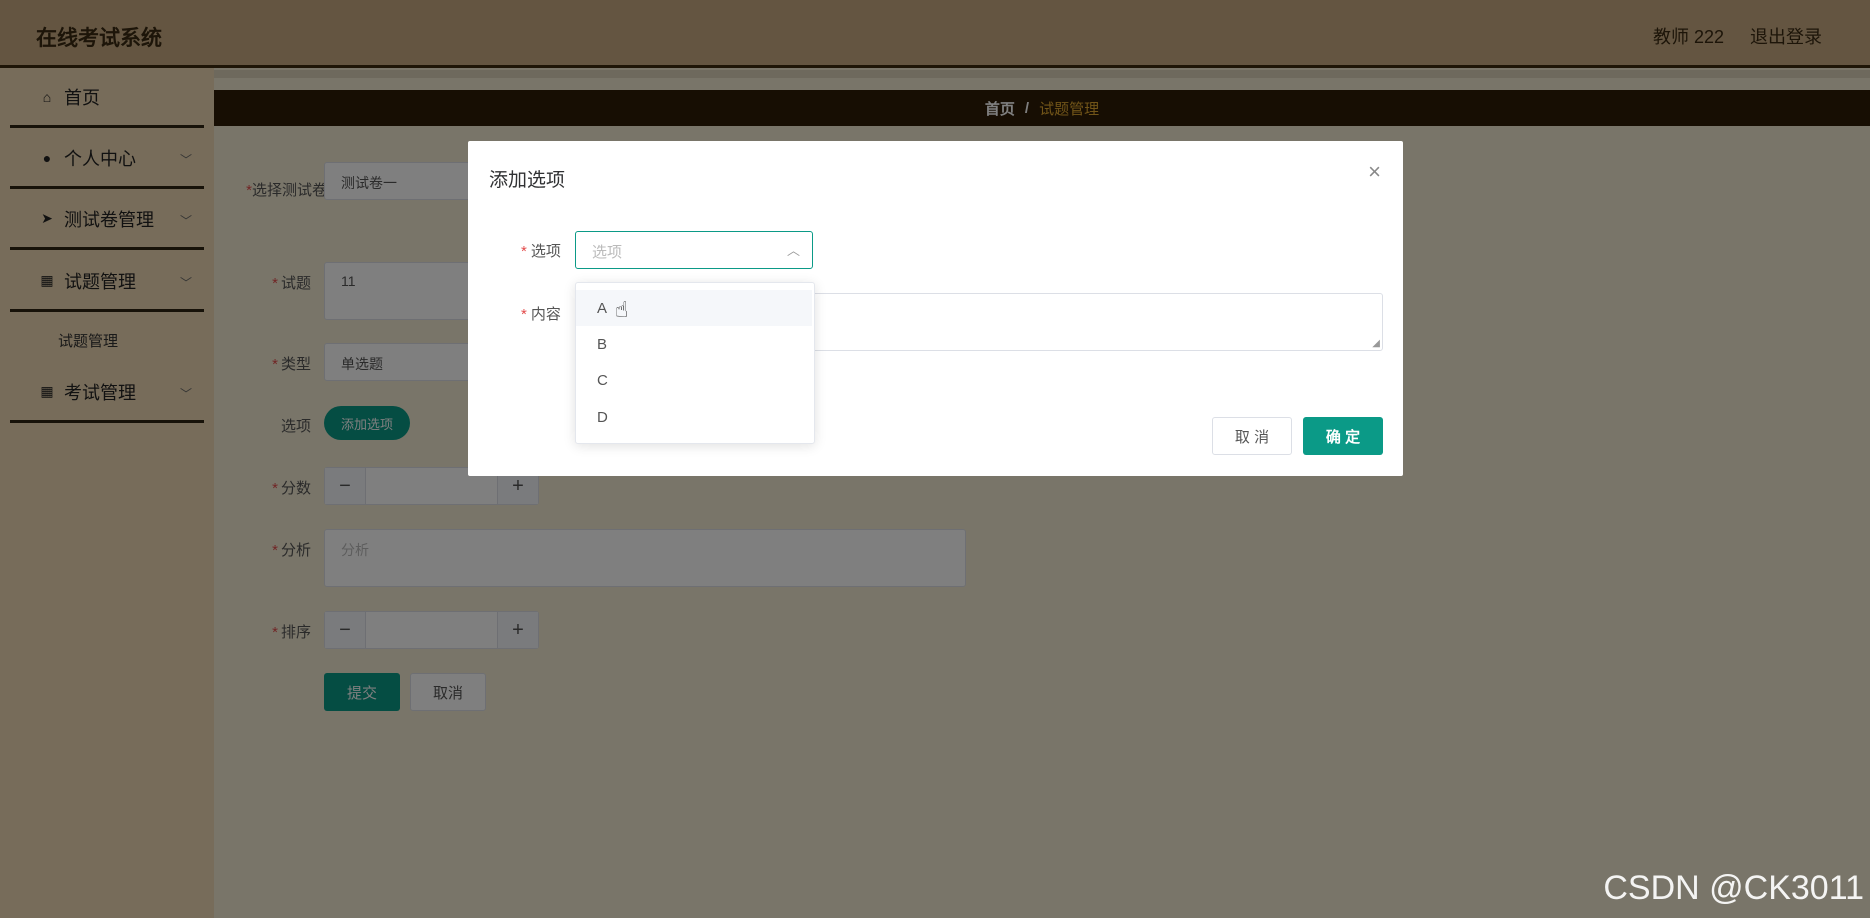 The image size is (1870, 918). What do you see at coordinates (607, 252) in the screenshot?
I see `option-select-placeholder: 选项` at bounding box center [607, 252].